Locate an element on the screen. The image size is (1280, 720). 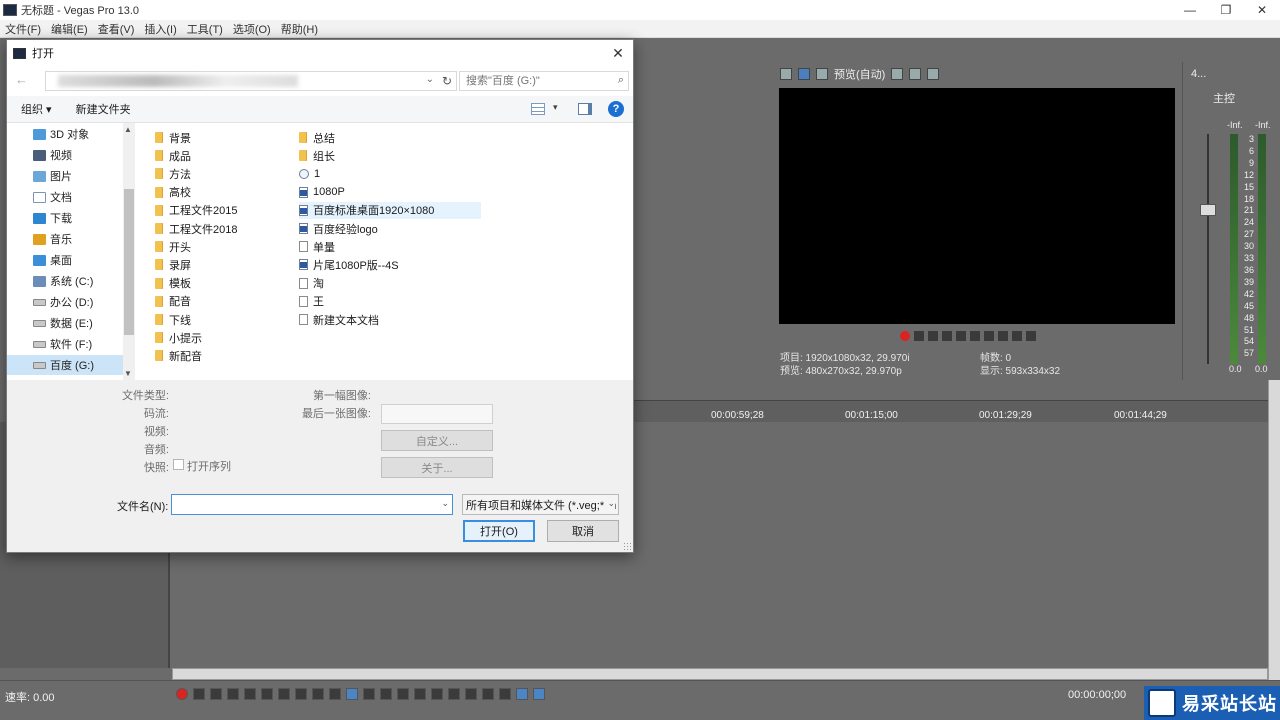
navigation-scrollbar: ▲ ▼ is located at coordinates (129, 251).